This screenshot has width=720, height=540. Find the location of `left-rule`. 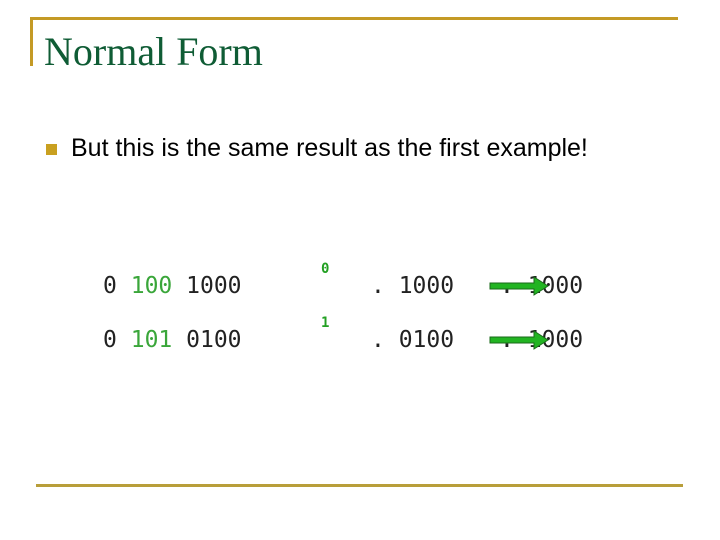

left-rule is located at coordinates (31, 41).